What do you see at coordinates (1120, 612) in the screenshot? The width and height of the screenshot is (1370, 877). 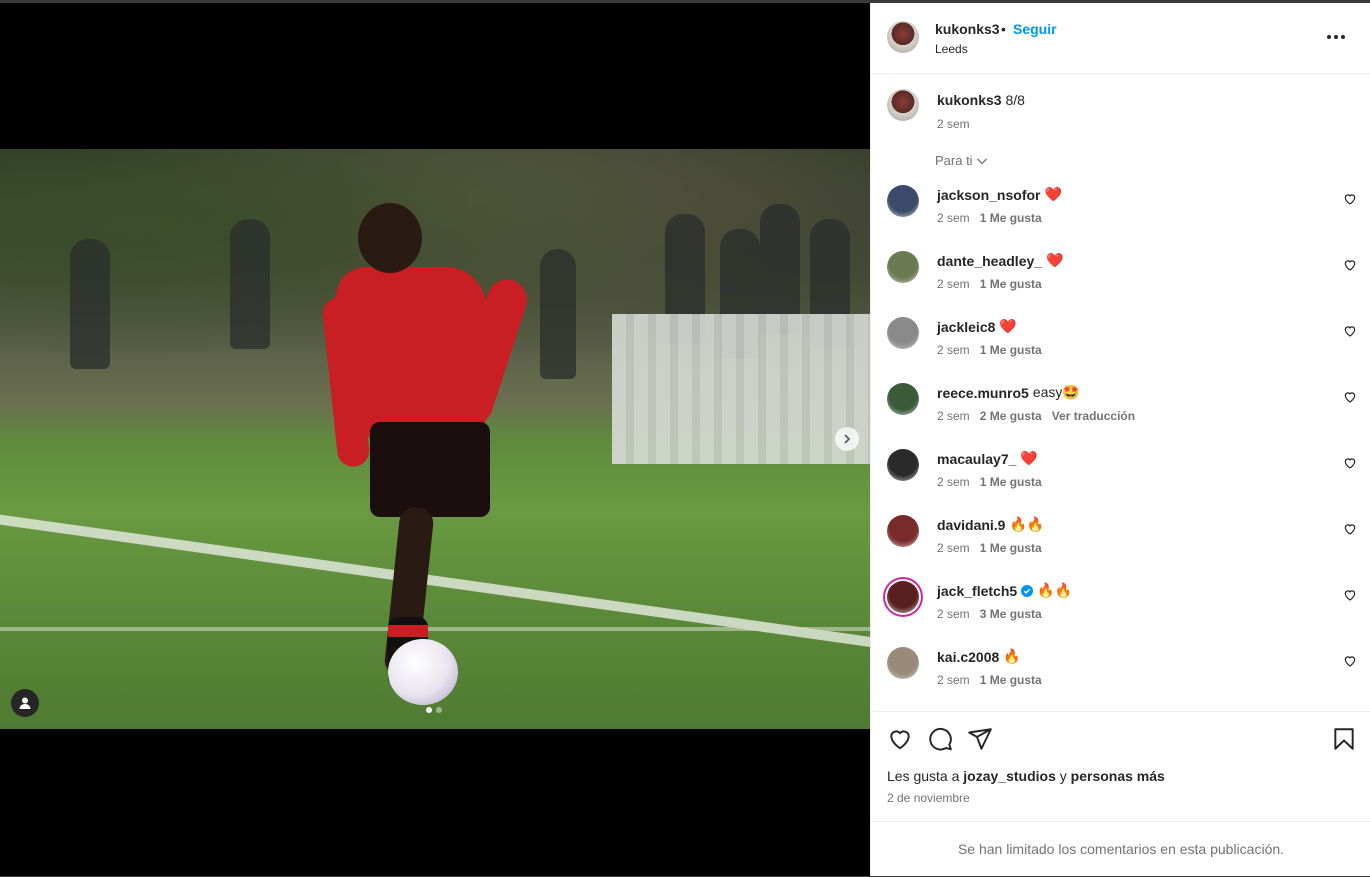 I see `comment-item: jack_fletch5 🔥🔥 2 sem 3 Me gusta` at bounding box center [1120, 612].